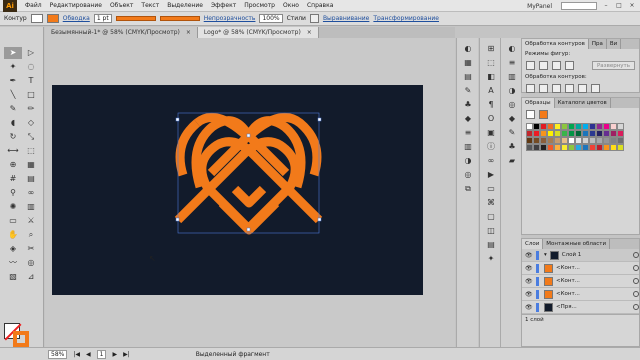 The height and width of the screenshot is (360, 640). Describe the element at coordinates (512, 105) in the screenshot. I see `appearance-panel-icon: ◎` at that location.